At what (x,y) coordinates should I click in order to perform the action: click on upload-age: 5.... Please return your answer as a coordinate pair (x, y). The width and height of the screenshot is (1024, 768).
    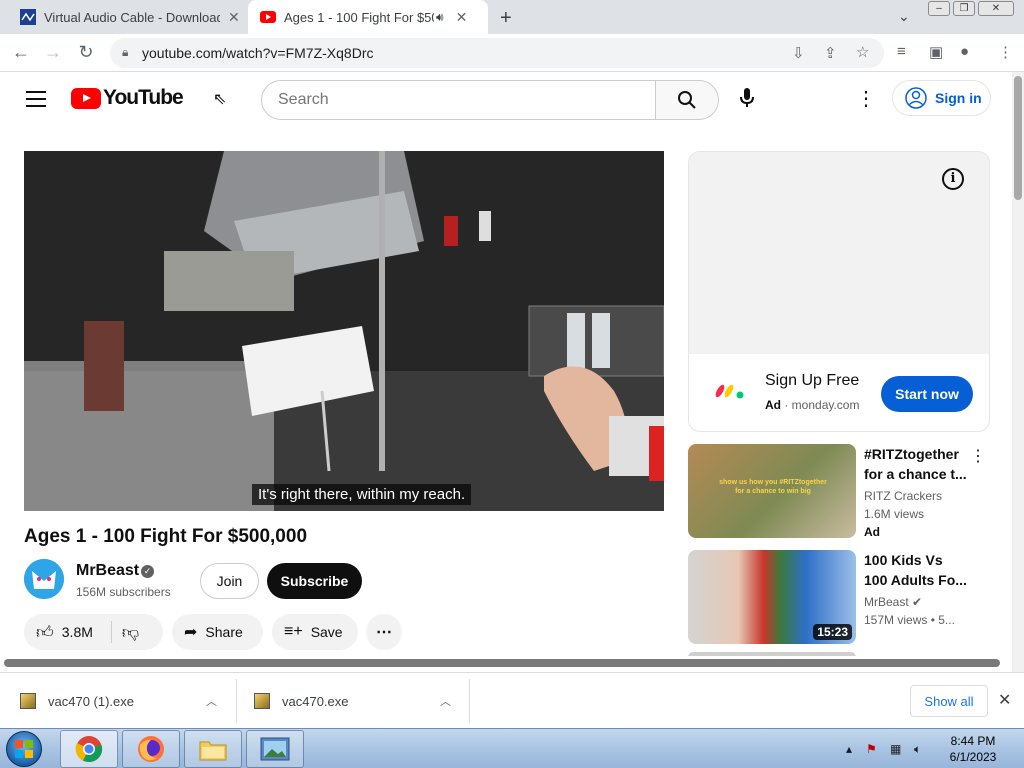
    Looking at the image, I should click on (946, 620).